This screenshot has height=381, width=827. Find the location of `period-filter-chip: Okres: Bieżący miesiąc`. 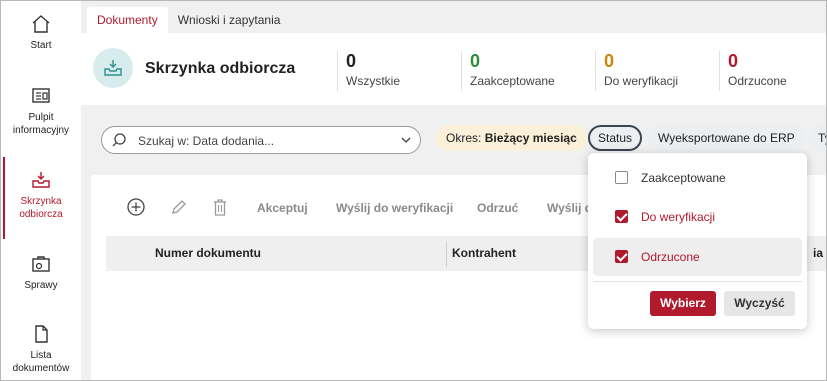

period-filter-chip: Okres: Bieżący miesiąc is located at coordinates (511, 138).